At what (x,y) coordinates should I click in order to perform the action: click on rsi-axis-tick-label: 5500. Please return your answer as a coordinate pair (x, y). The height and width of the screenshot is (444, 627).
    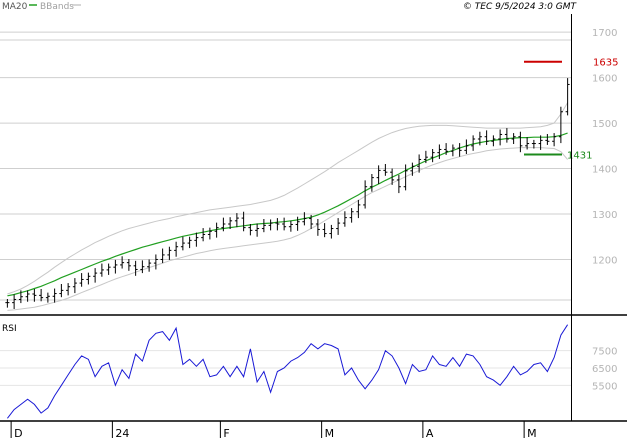
    Looking at the image, I should click on (604, 386).